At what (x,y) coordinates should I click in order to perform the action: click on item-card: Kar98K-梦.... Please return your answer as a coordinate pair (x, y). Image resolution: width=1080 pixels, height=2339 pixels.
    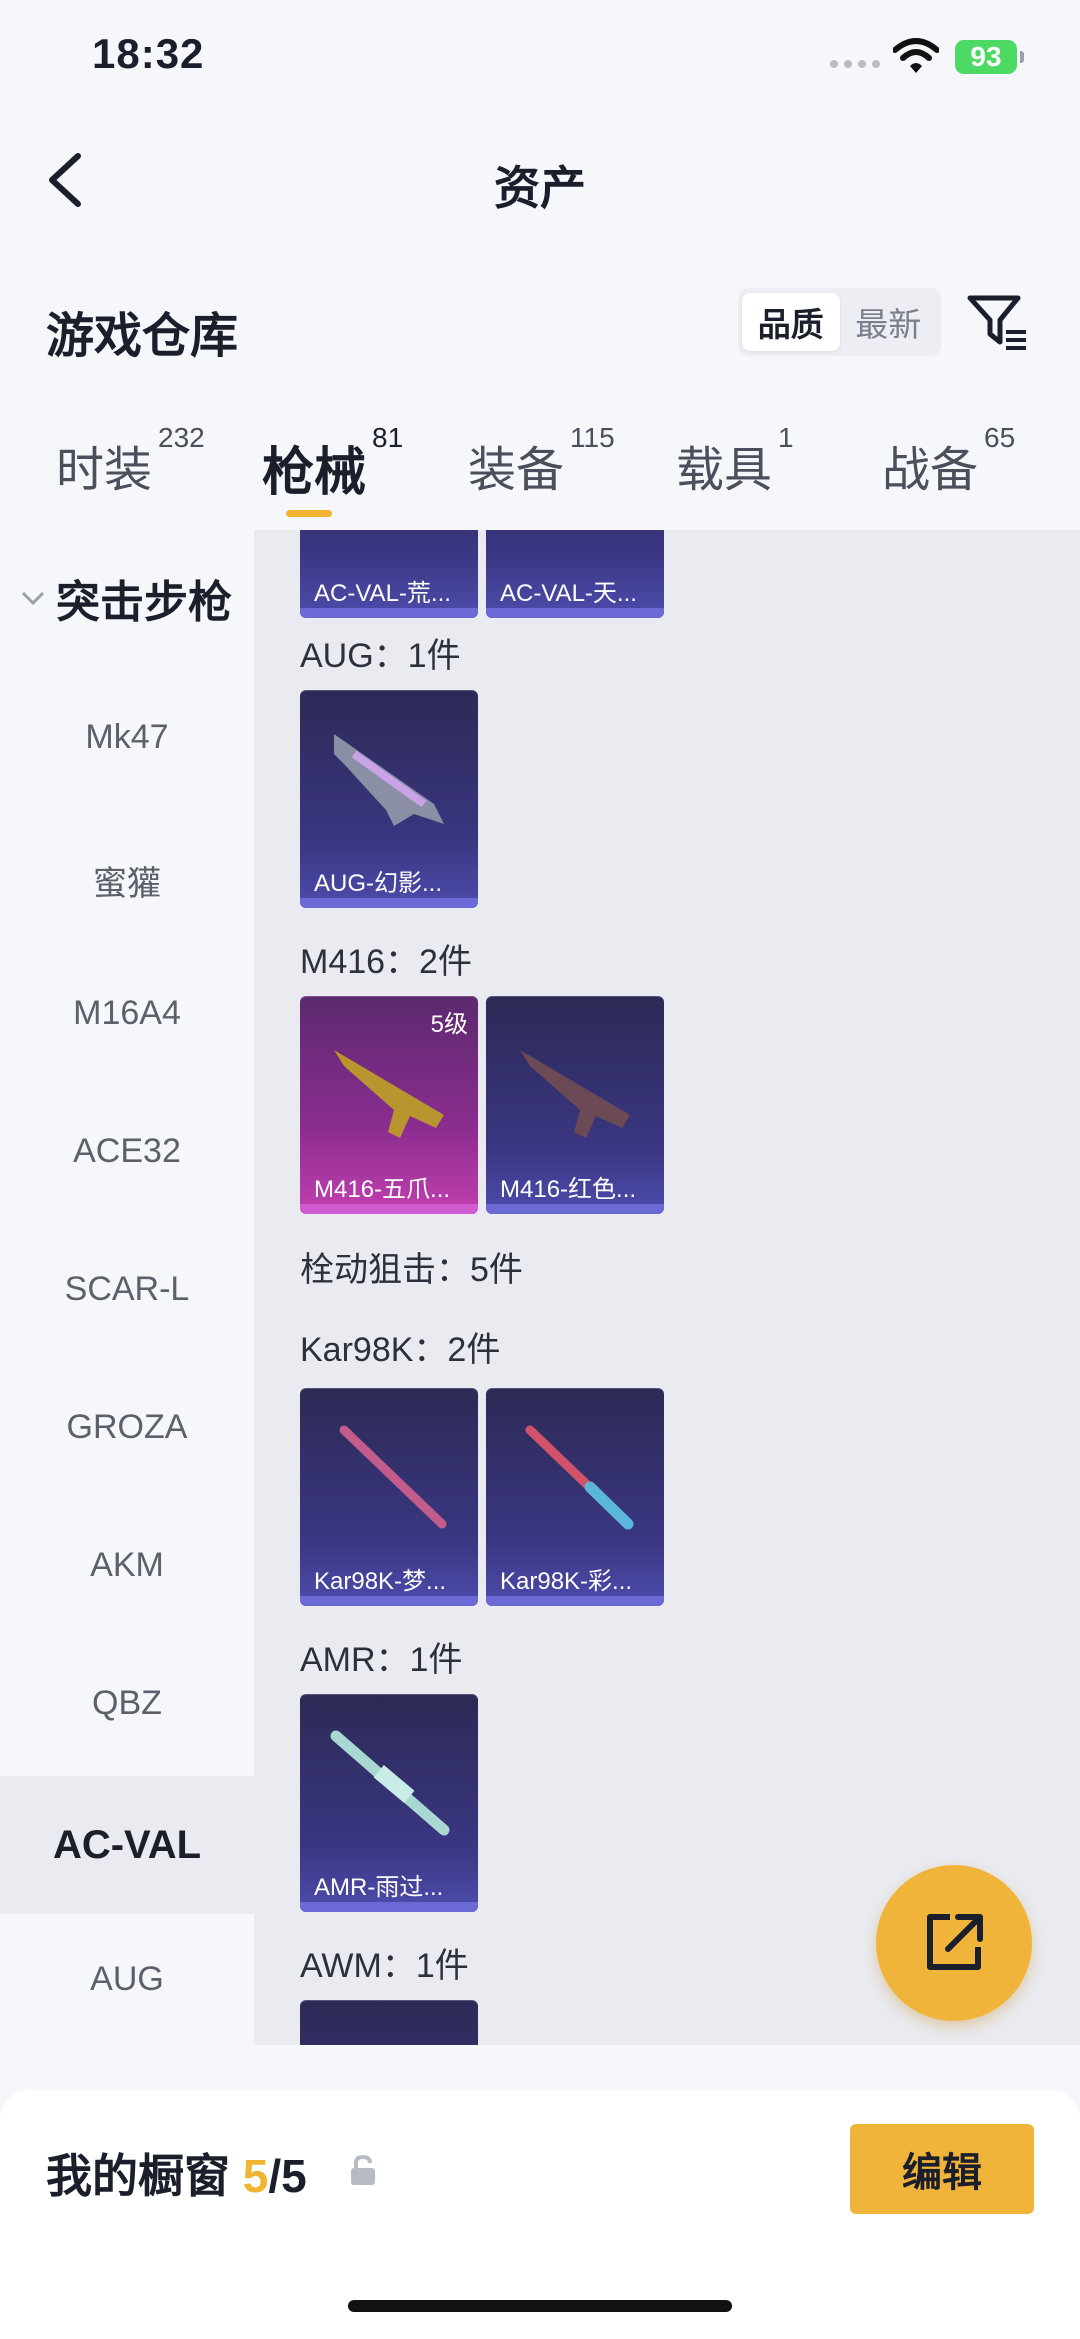
    Looking at the image, I should click on (389, 1497).